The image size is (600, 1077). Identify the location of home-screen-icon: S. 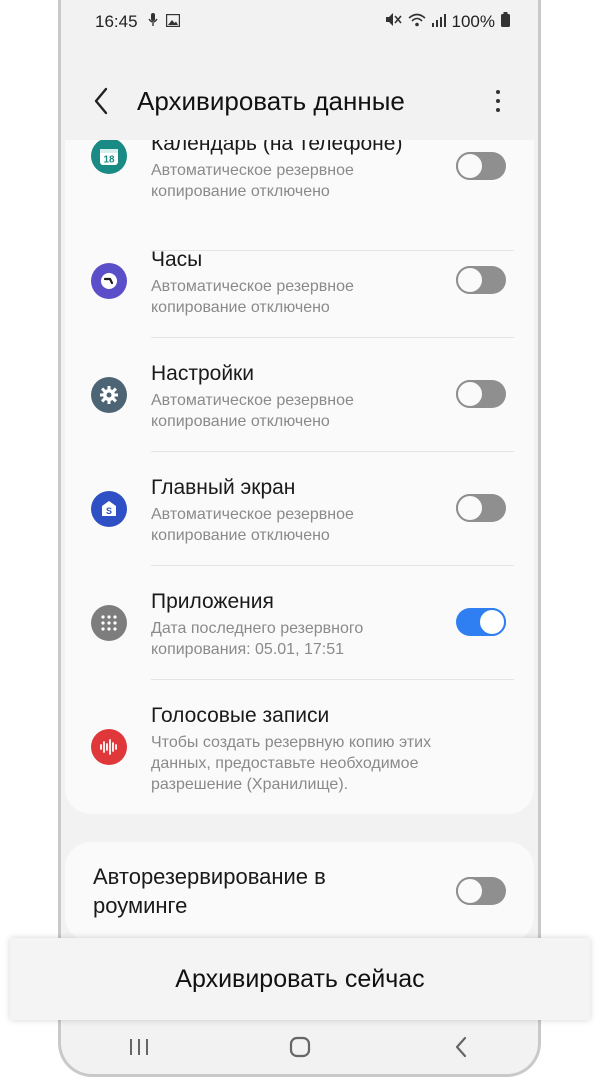
(109, 509).